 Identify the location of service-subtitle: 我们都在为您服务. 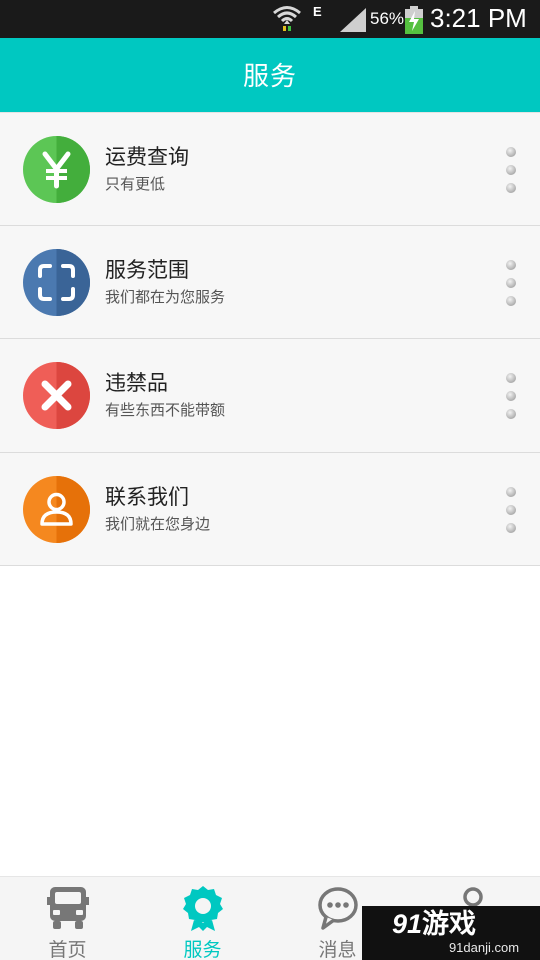
(165, 296).